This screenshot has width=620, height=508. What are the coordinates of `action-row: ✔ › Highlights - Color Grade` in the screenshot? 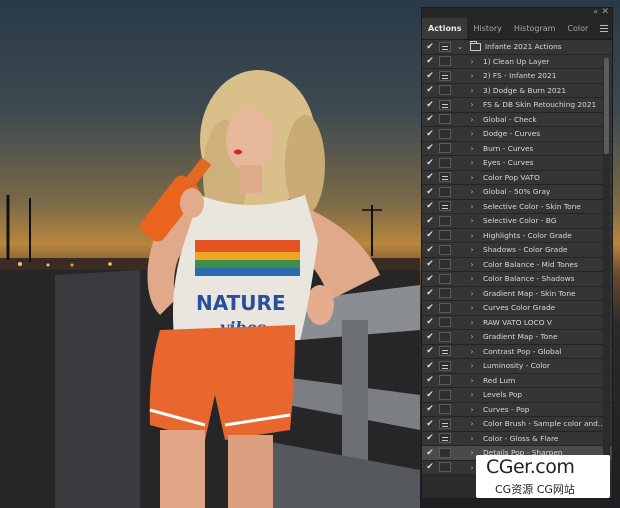 It's located at (517, 235).